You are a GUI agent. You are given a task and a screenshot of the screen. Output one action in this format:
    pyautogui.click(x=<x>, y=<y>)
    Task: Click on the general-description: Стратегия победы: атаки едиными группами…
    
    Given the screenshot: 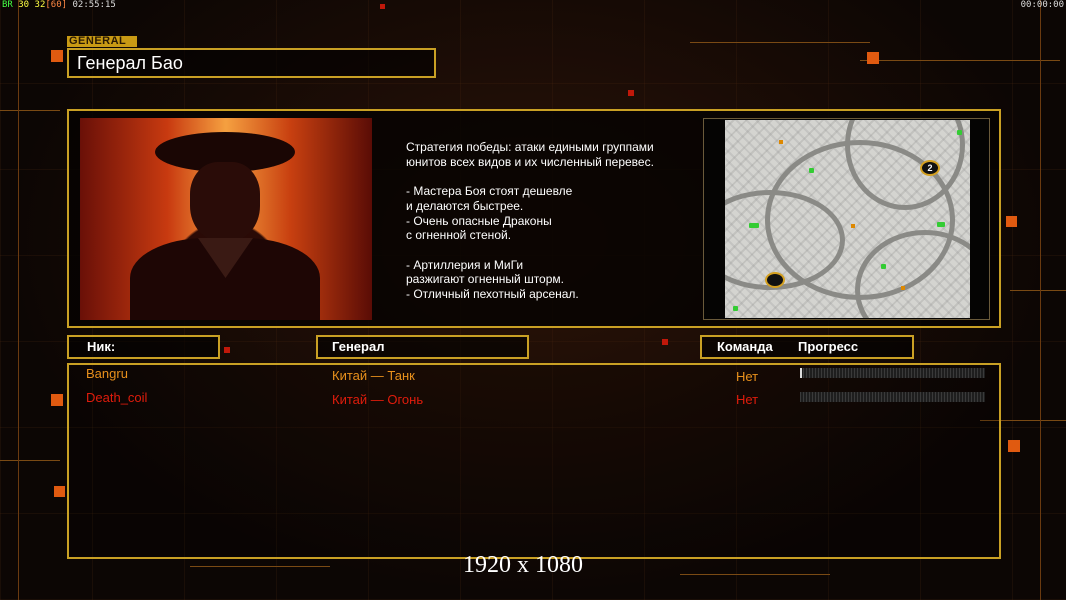 What is the action you would take?
    pyautogui.click(x=530, y=221)
    